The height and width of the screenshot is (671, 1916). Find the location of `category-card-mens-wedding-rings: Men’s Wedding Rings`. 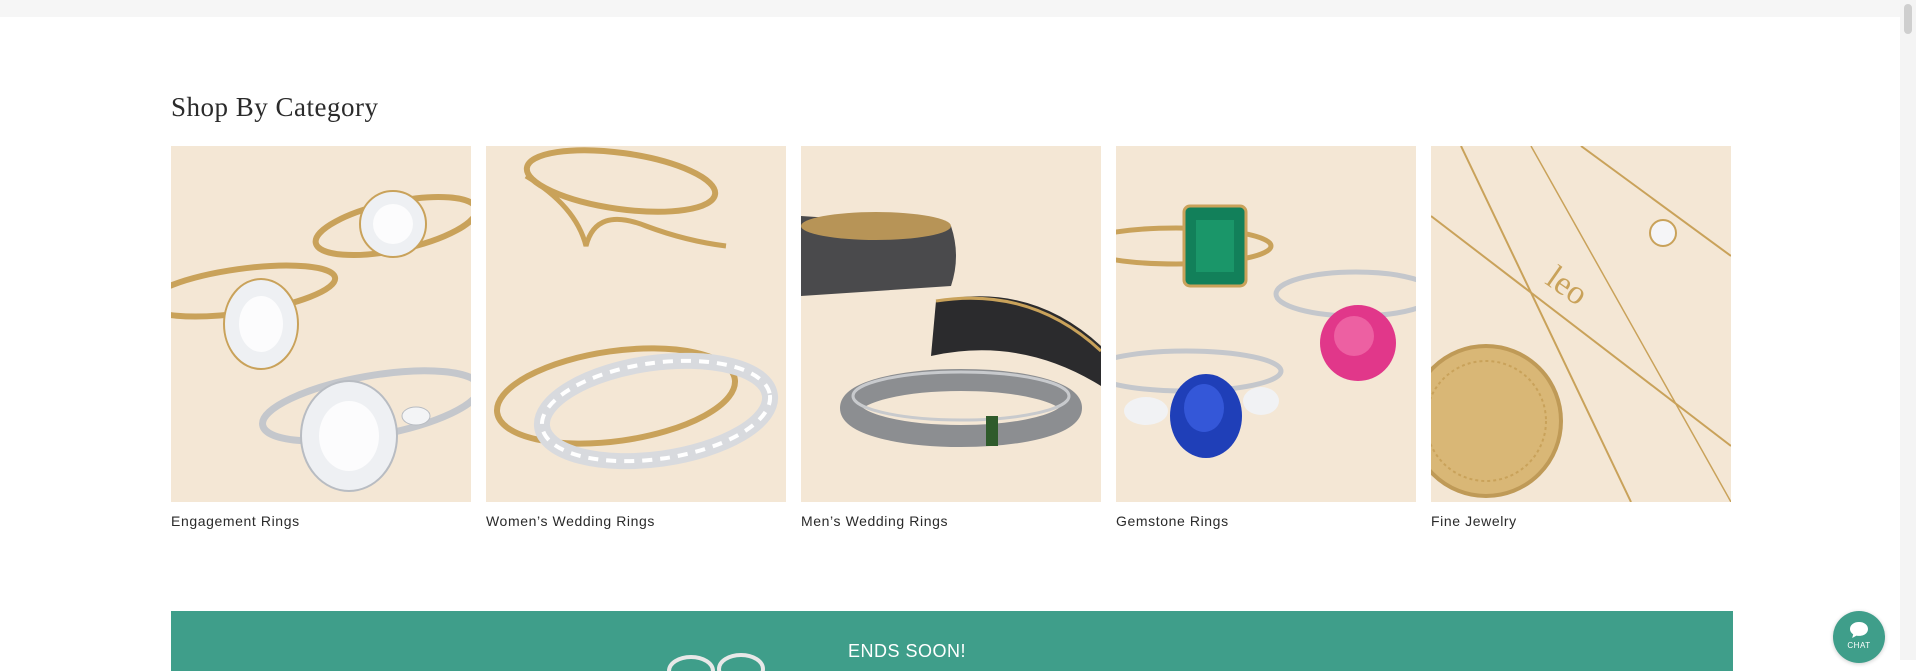

category-card-mens-wedding-rings: Men’s Wedding Rings is located at coordinates (951, 337).